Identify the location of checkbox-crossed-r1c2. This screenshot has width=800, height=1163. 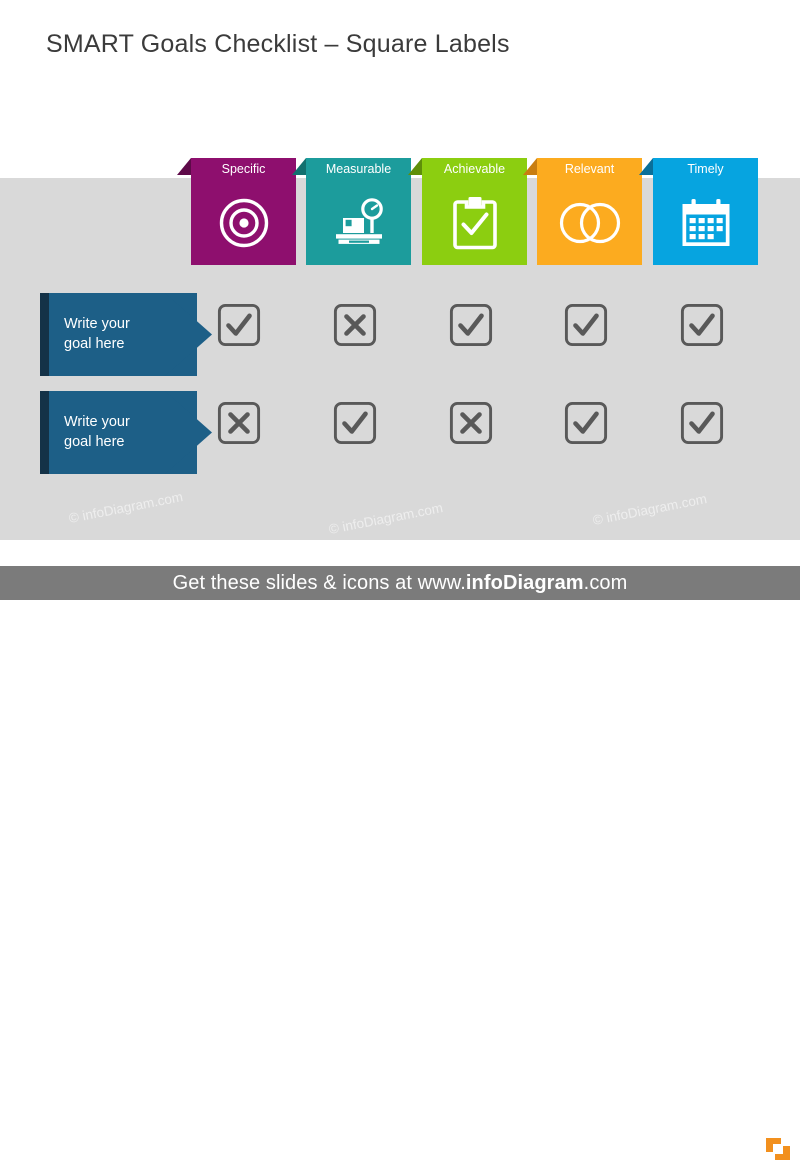
(355, 325).